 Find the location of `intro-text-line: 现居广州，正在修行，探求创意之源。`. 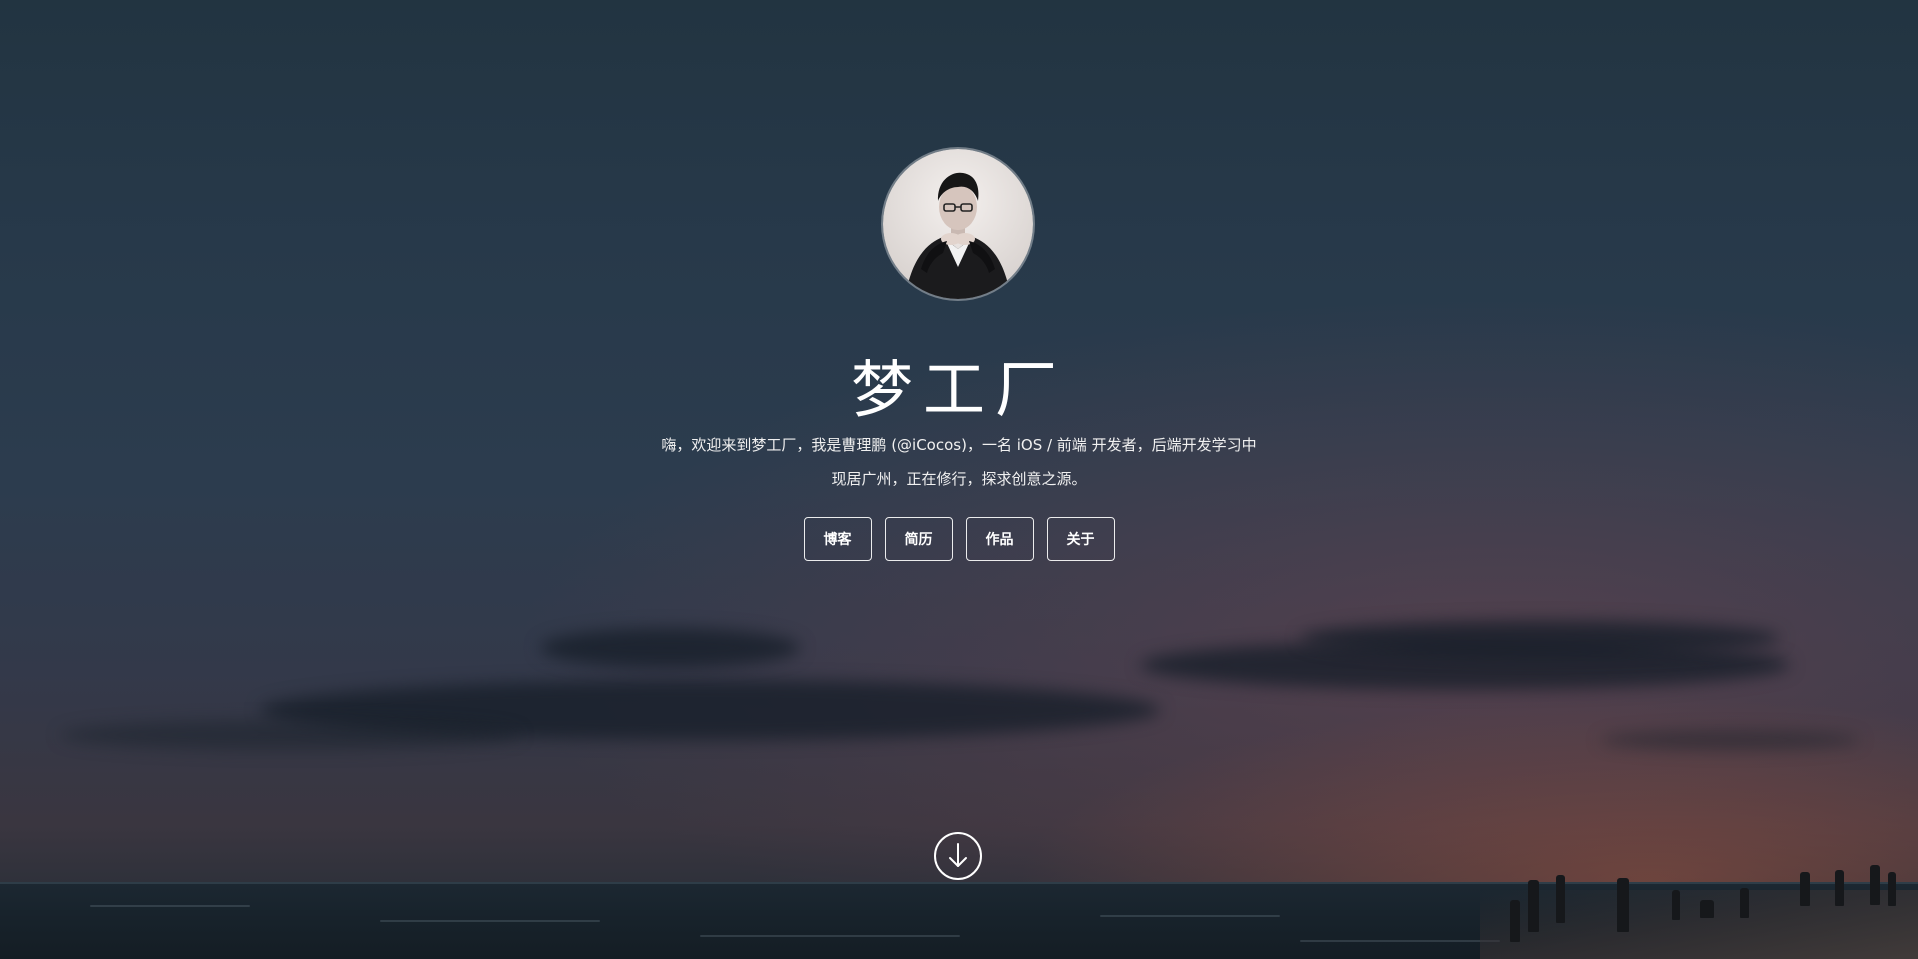

intro-text-line: 现居广州，正在修行，探求创意之源。 is located at coordinates (959, 479).